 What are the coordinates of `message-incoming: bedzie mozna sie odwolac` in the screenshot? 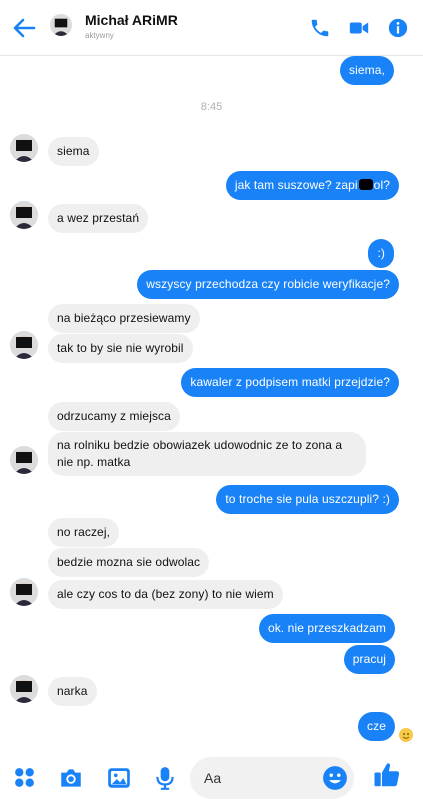 It's located at (129, 562).